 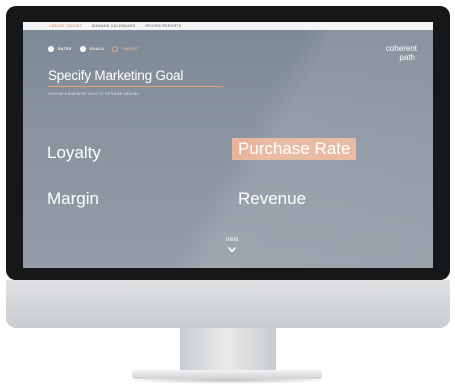 I want to click on step-label: Goals, so click(x=97, y=49).